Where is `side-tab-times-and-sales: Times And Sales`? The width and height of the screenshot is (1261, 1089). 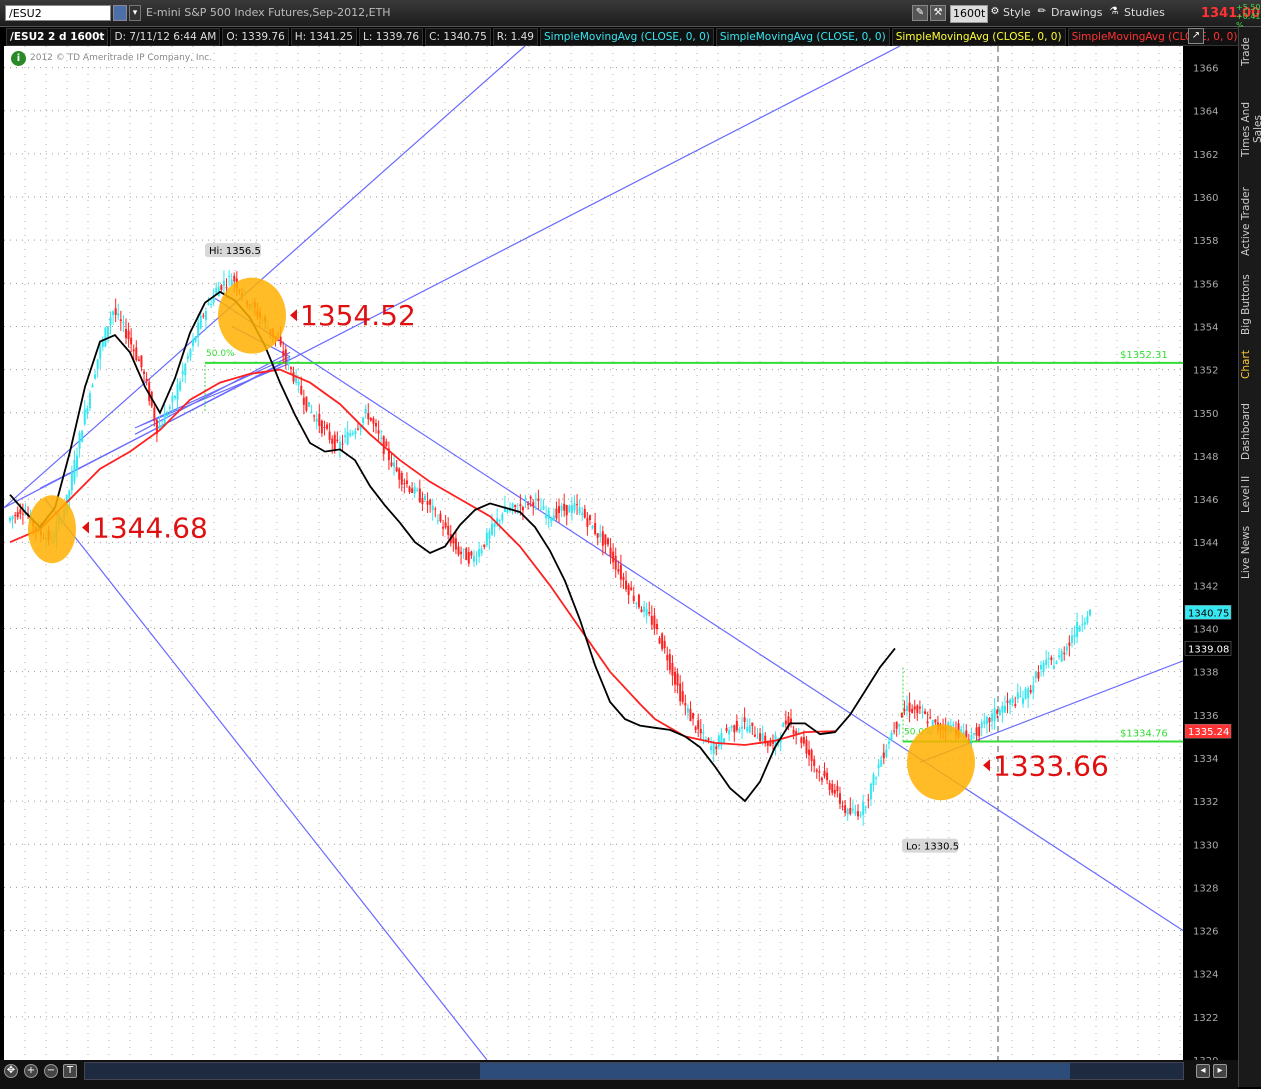 side-tab-times-and-sales: Times And Sales is located at coordinates (1250, 129).